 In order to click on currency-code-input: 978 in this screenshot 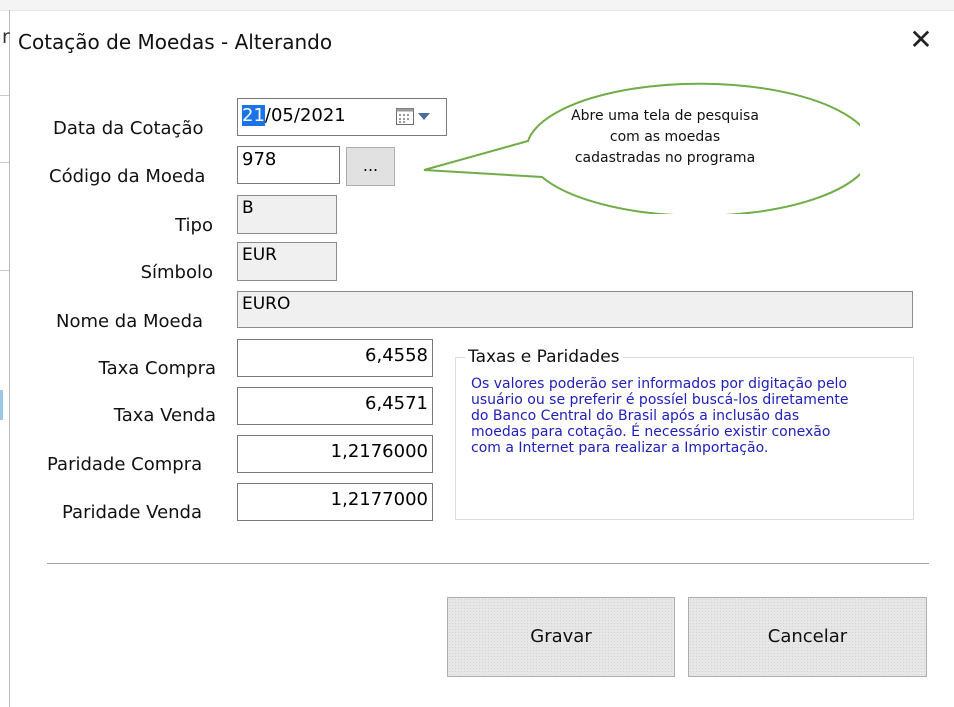, I will do `click(288, 165)`.